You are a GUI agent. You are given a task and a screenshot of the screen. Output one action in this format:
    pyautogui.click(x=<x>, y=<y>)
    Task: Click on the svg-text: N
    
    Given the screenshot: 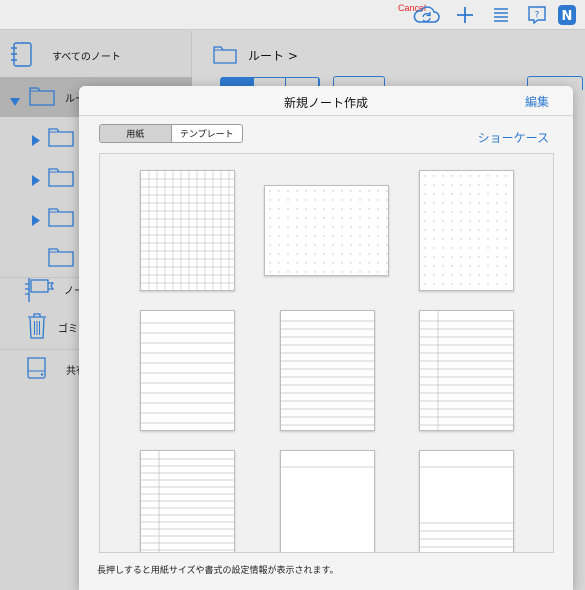 What is the action you would take?
    pyautogui.click(x=567, y=16)
    